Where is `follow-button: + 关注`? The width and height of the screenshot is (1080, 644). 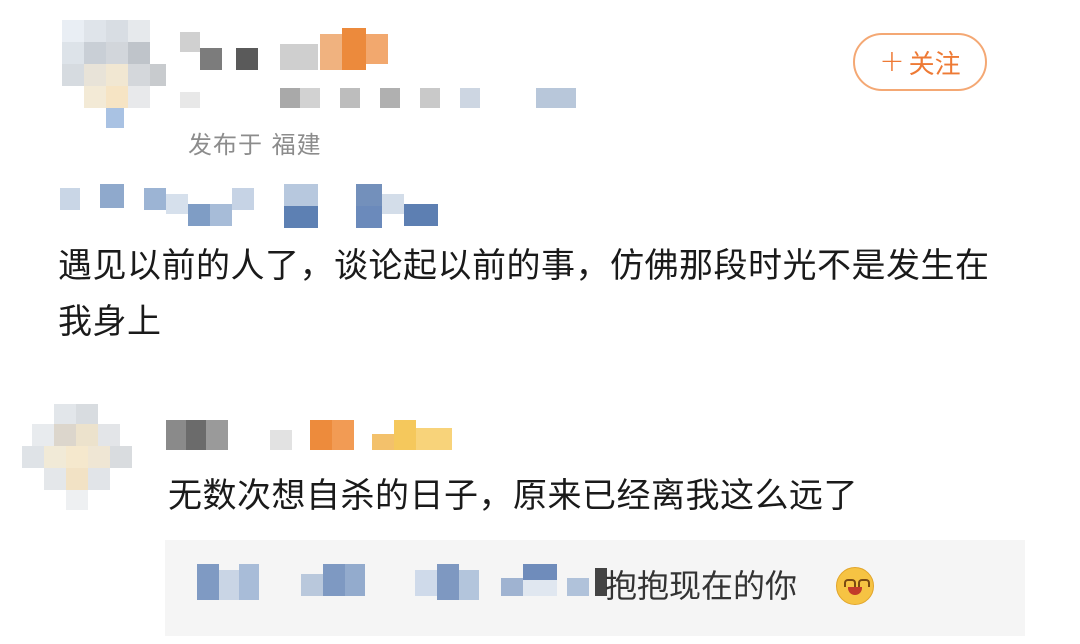
follow-button: + 关注 is located at coordinates (920, 62).